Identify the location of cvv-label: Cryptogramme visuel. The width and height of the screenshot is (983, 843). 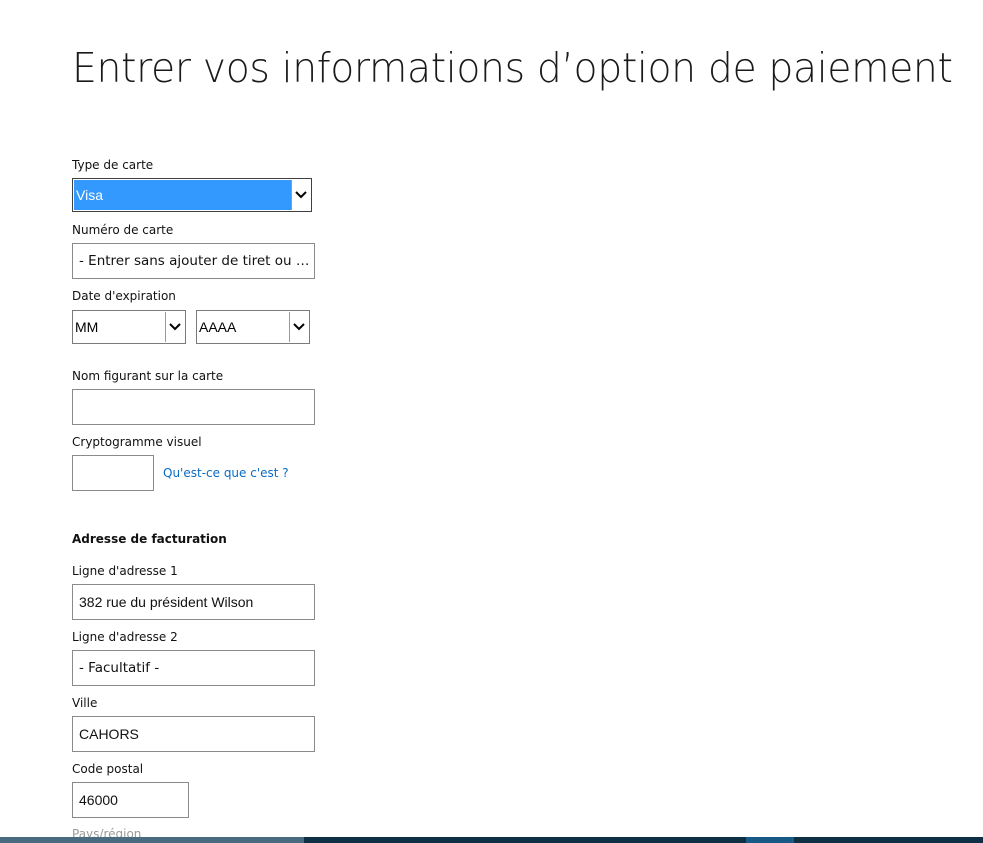
(137, 442).